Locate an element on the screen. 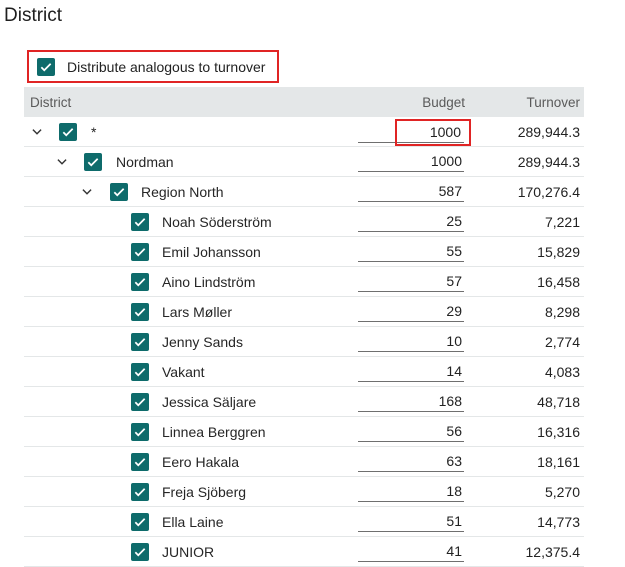 This screenshot has height=567, width=625. column-header-district: District is located at coordinates (50, 102).